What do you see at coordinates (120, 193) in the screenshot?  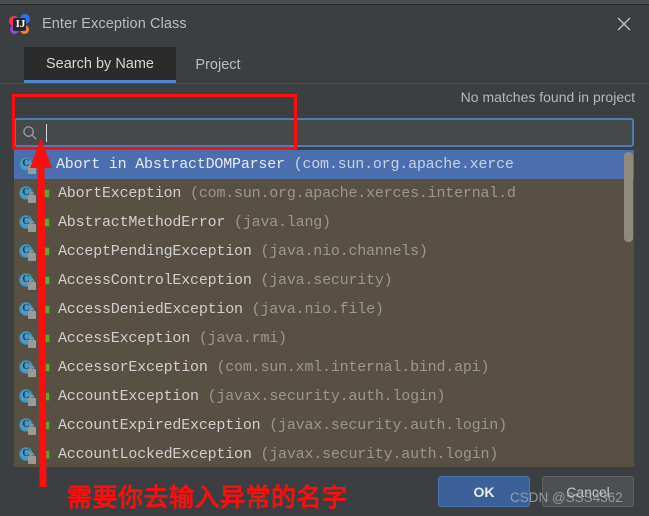 I see `list-item-class-name: AbortException` at bounding box center [120, 193].